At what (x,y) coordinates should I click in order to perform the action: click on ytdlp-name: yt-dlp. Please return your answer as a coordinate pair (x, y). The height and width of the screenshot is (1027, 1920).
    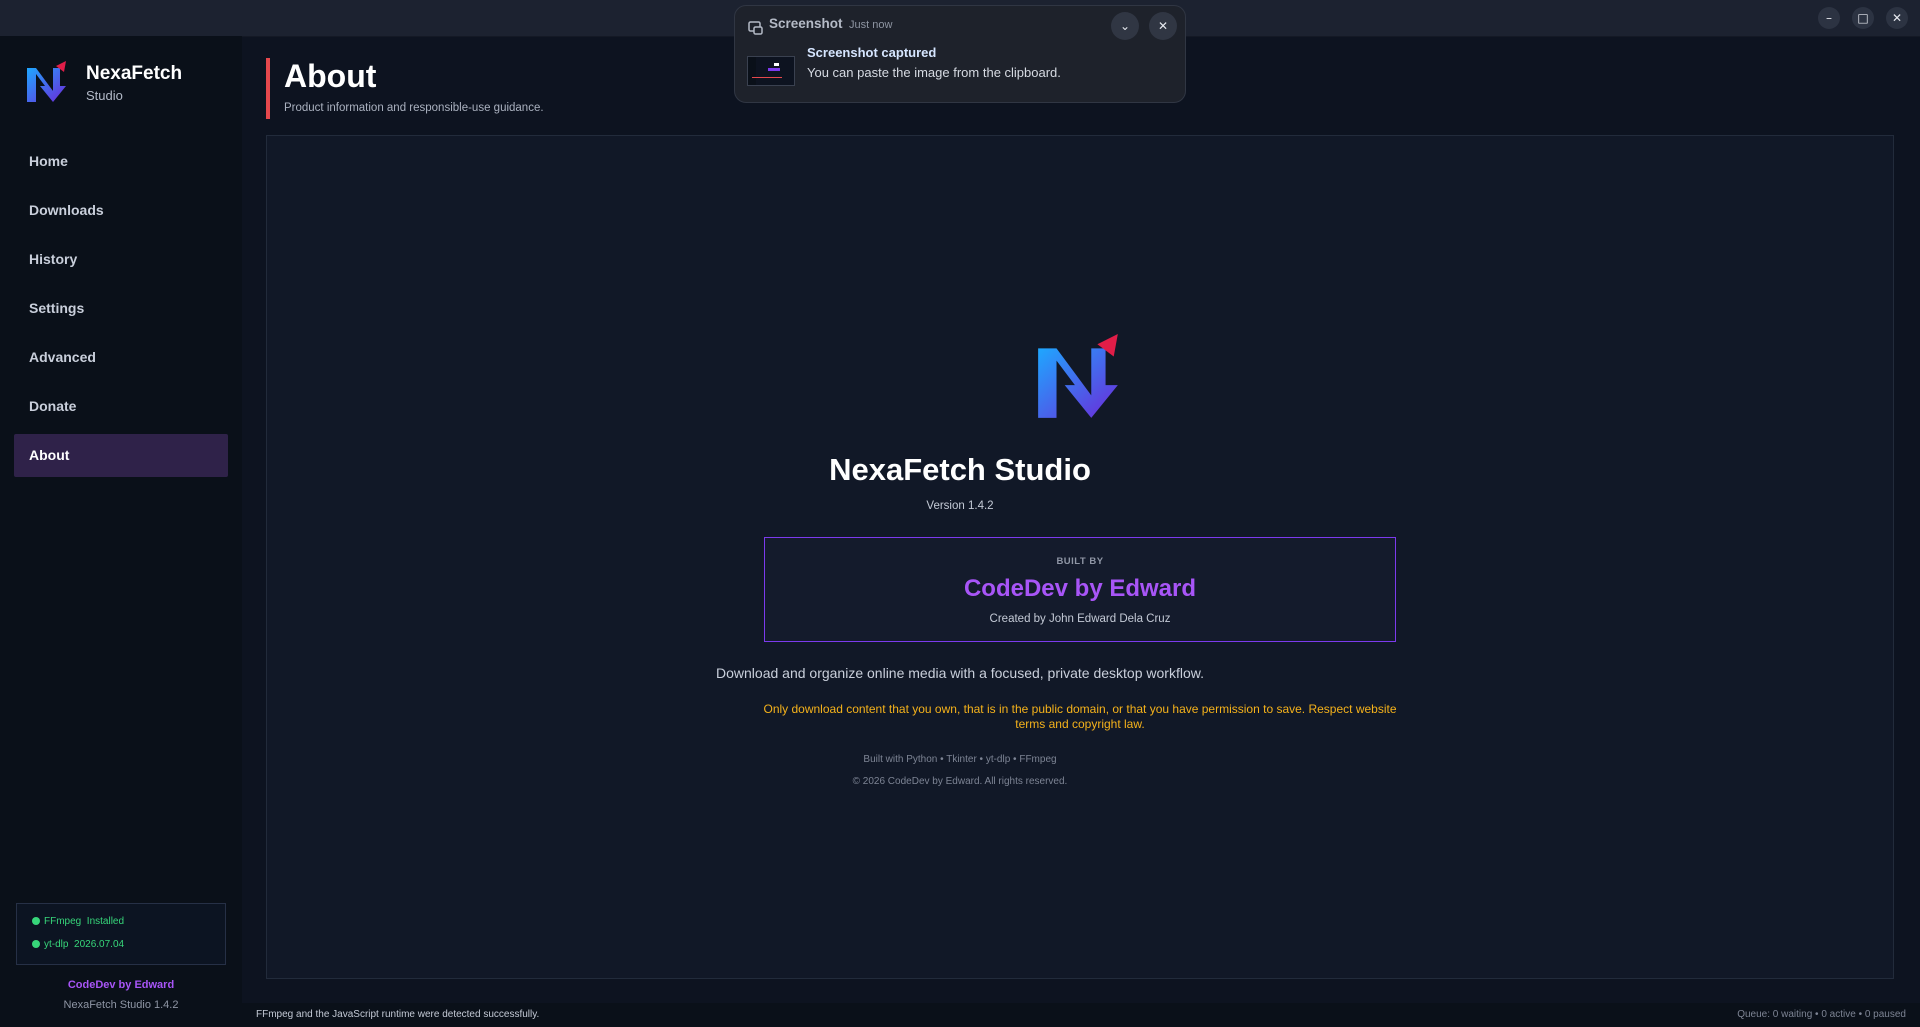
    Looking at the image, I should click on (56, 944).